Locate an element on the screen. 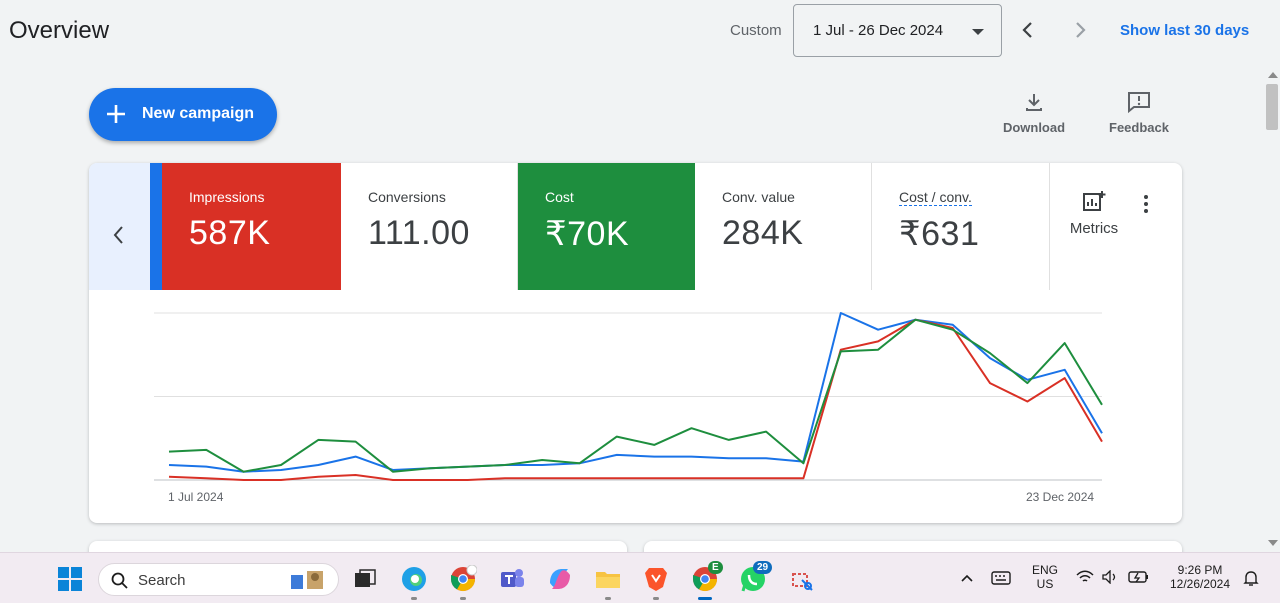 This screenshot has width=1280, height=603. feedback-label: Feedback is located at coordinates (1139, 127).